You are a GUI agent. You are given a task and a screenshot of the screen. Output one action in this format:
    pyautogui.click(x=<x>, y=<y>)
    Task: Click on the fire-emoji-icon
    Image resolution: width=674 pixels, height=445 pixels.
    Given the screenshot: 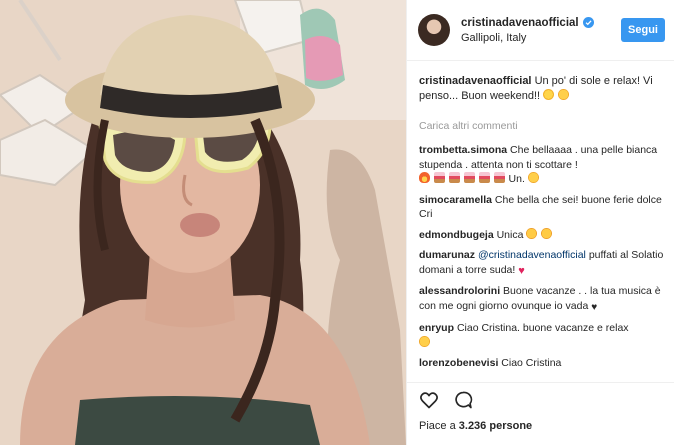 What is the action you would take?
    pyautogui.click(x=424, y=177)
    